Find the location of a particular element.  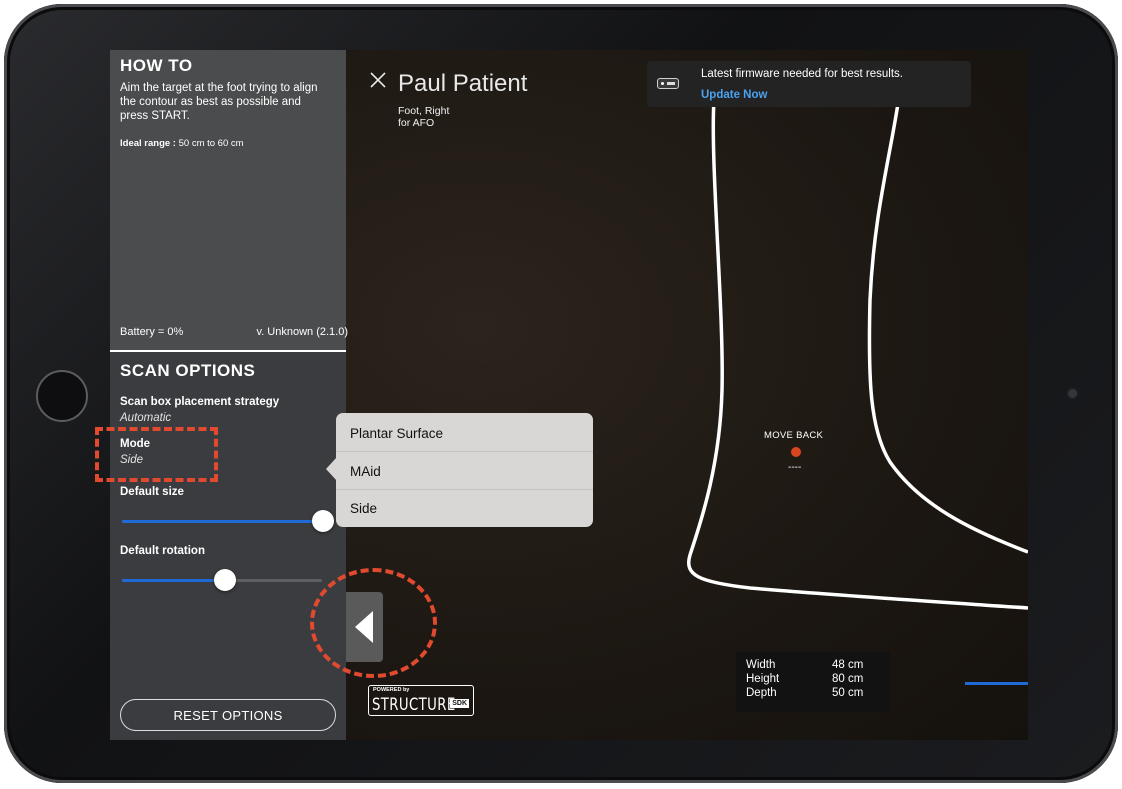

ideal-range-value: 50 cm to 60 cm is located at coordinates (211, 143).